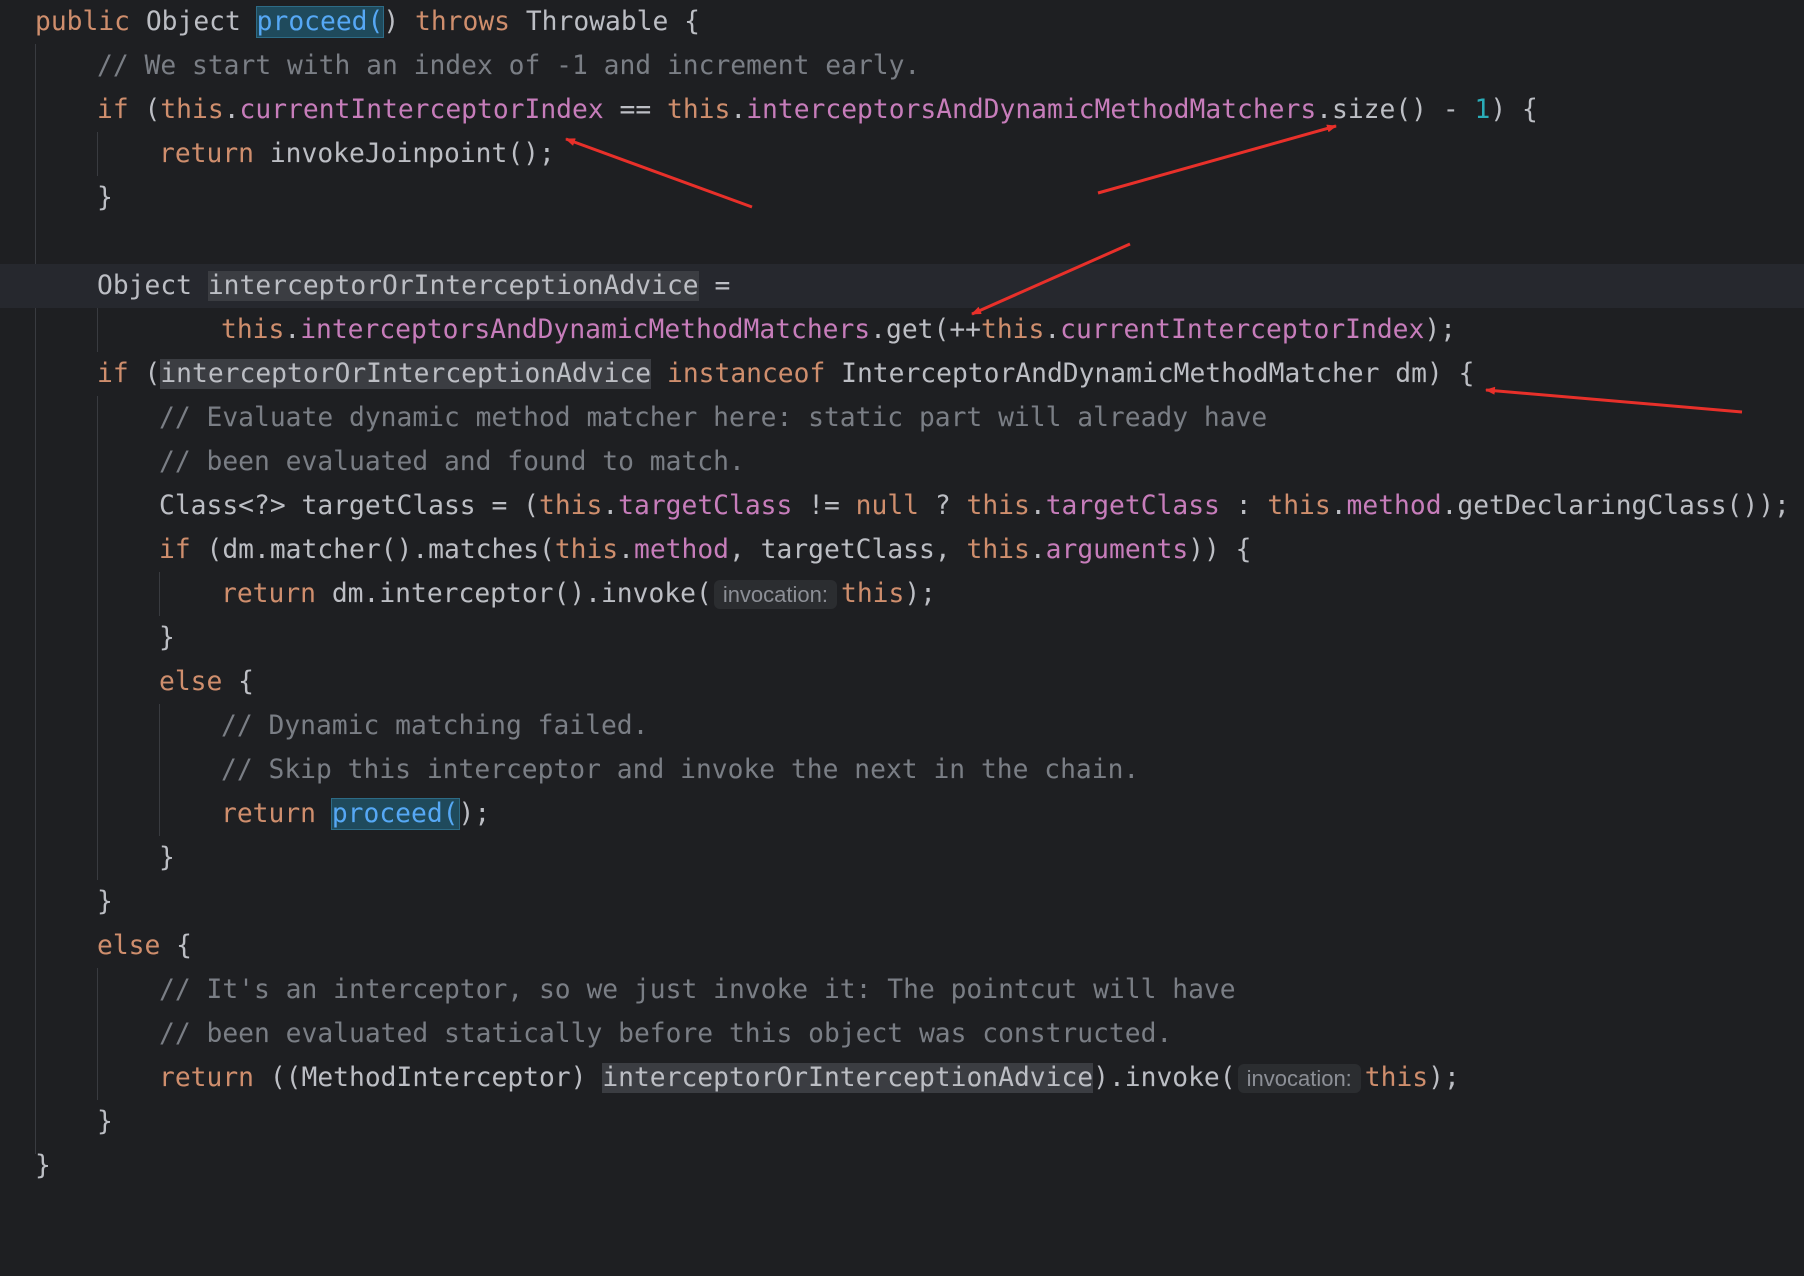 The width and height of the screenshot is (1804, 1276). What do you see at coordinates (1615, 506) in the screenshot?
I see `code-text: .getDeclaringClass());` at bounding box center [1615, 506].